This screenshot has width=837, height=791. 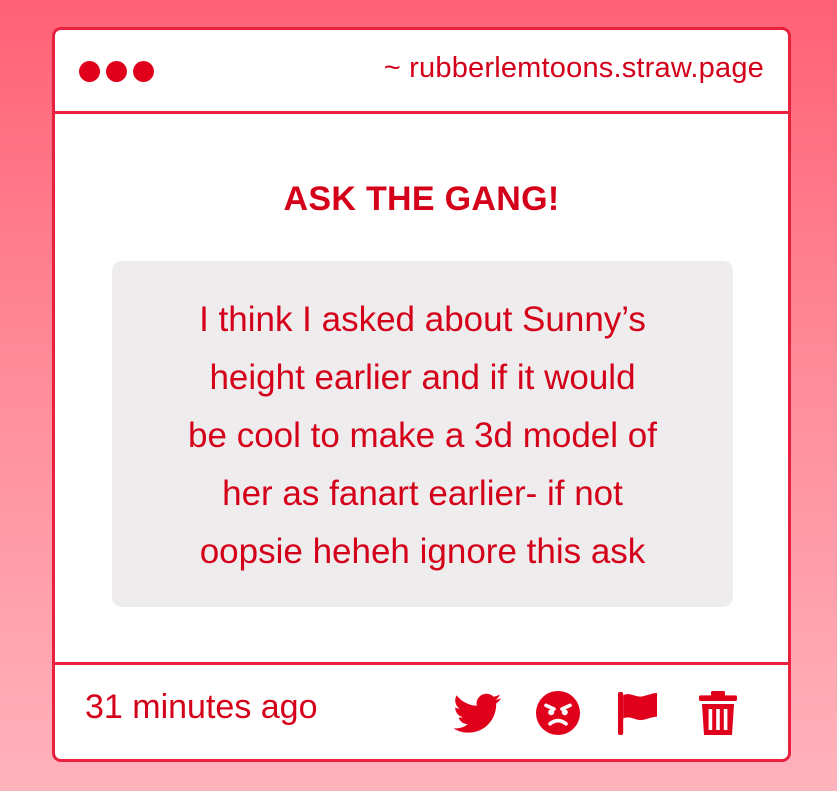 What do you see at coordinates (422, 319) in the screenshot?
I see `ask-line: I think I asked about Sunny’s` at bounding box center [422, 319].